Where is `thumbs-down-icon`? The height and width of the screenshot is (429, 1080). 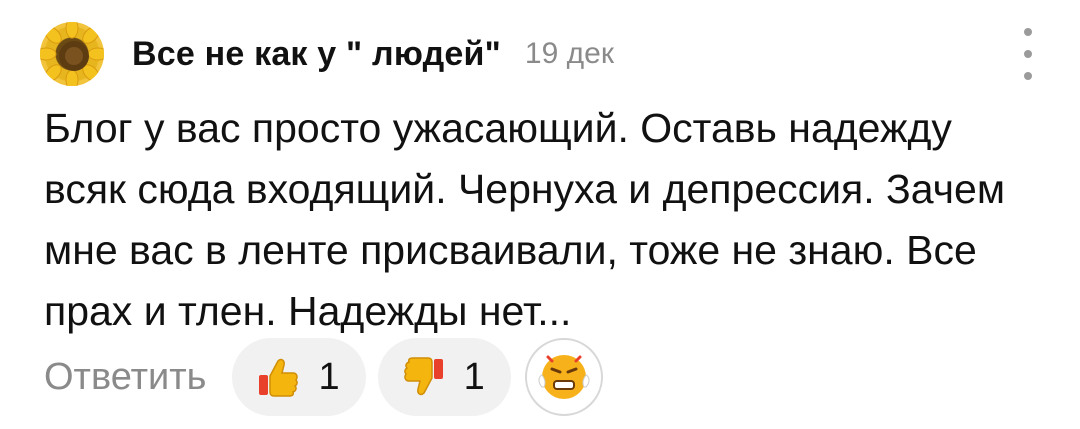
thumbs-down-icon is located at coordinates (423, 376).